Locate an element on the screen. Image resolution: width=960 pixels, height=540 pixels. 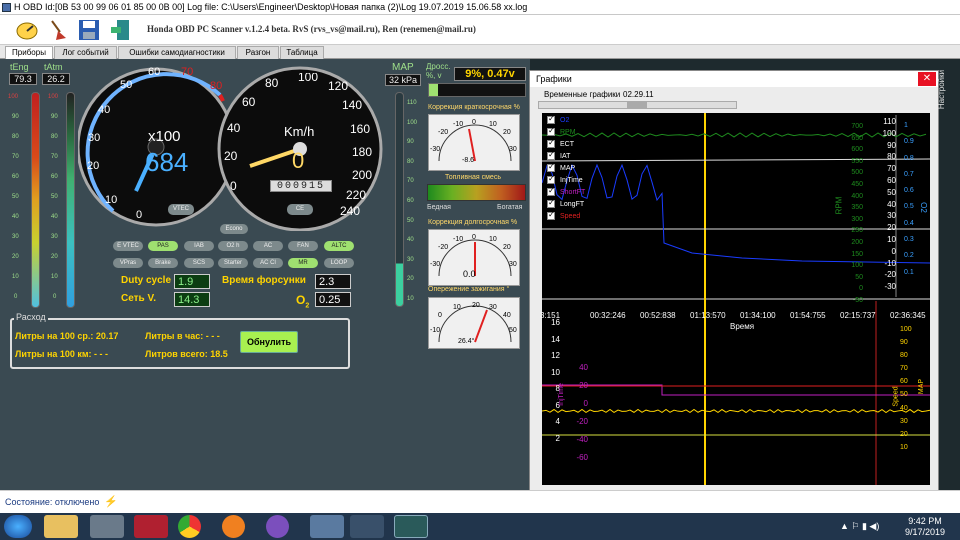
throttle-label: Дросс. %, v is located at coordinates (438, 71).